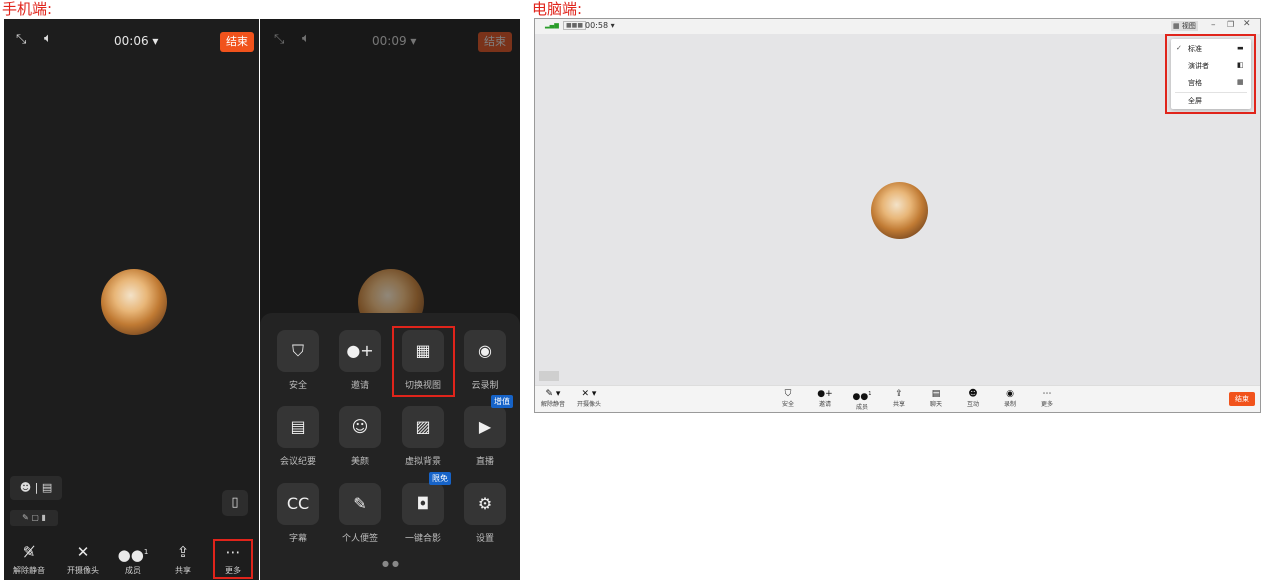 This screenshot has width=1263, height=582. What do you see at coordinates (36, 488) in the screenshot?
I see `reaction-chat-pill: ☻ | ▤` at bounding box center [36, 488].